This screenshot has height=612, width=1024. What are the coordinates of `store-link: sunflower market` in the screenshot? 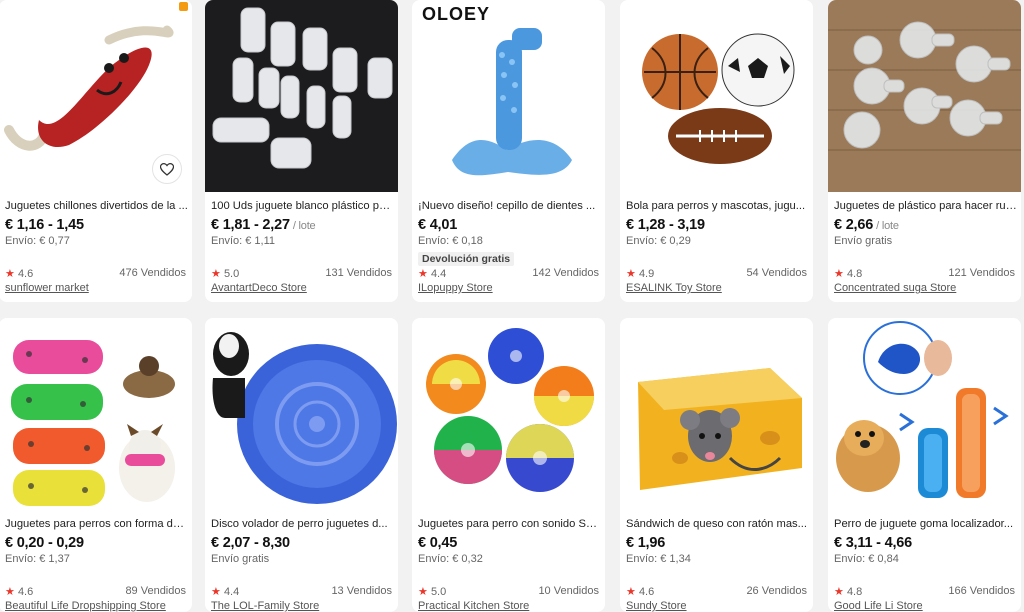 It's located at (47, 288).